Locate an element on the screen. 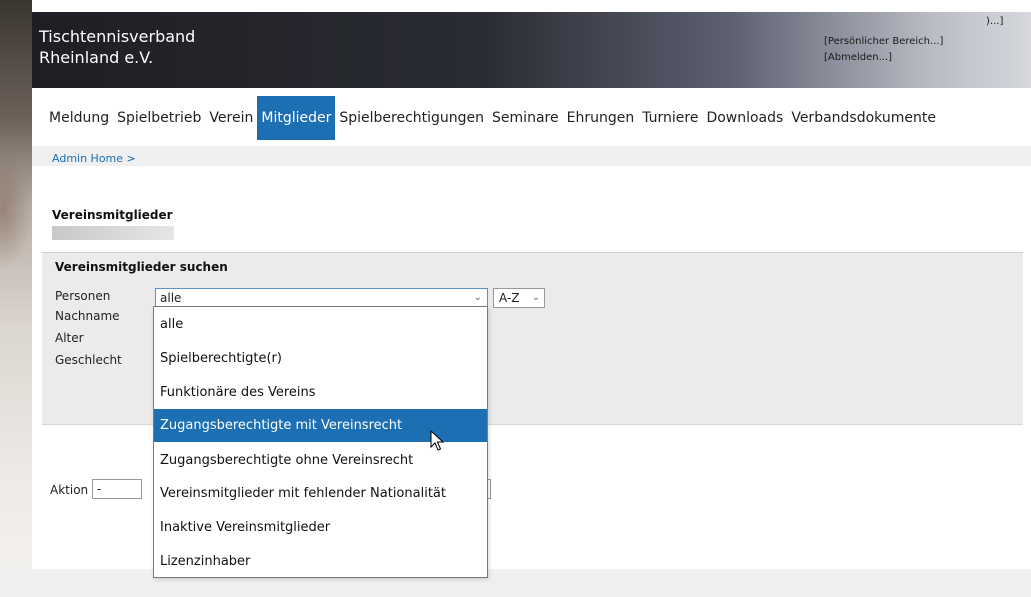 The height and width of the screenshot is (597, 1031). nav-item-spielbetrieb: Spielbetrieb is located at coordinates (159, 118).